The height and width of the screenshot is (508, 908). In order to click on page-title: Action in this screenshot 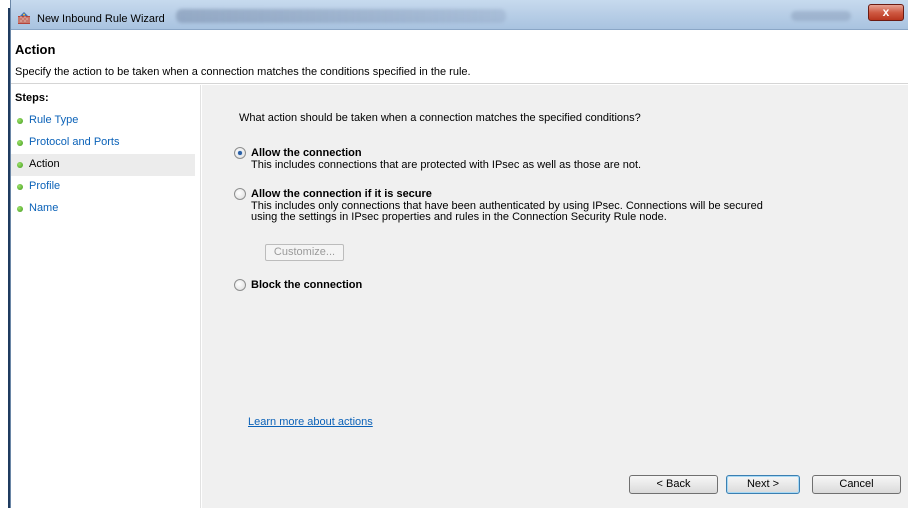, I will do `click(35, 49)`.